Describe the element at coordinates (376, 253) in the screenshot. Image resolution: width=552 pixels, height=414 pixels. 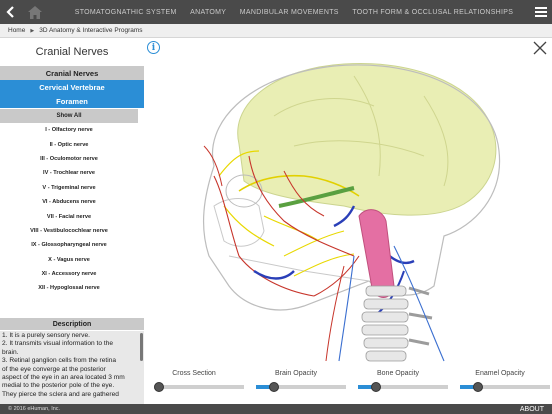
I see `pharynx-muscle` at that location.